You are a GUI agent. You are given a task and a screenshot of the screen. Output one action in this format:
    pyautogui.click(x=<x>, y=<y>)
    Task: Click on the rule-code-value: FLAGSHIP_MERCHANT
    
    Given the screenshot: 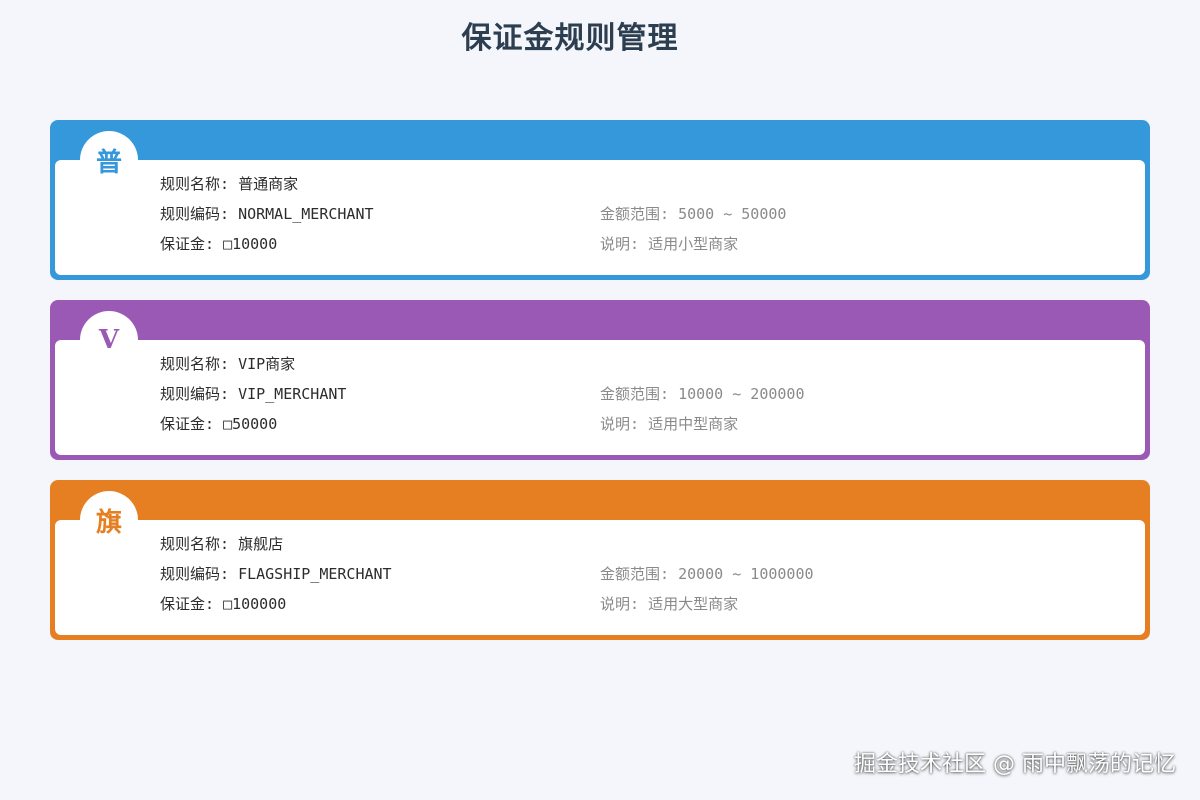 What is the action you would take?
    pyautogui.click(x=315, y=574)
    